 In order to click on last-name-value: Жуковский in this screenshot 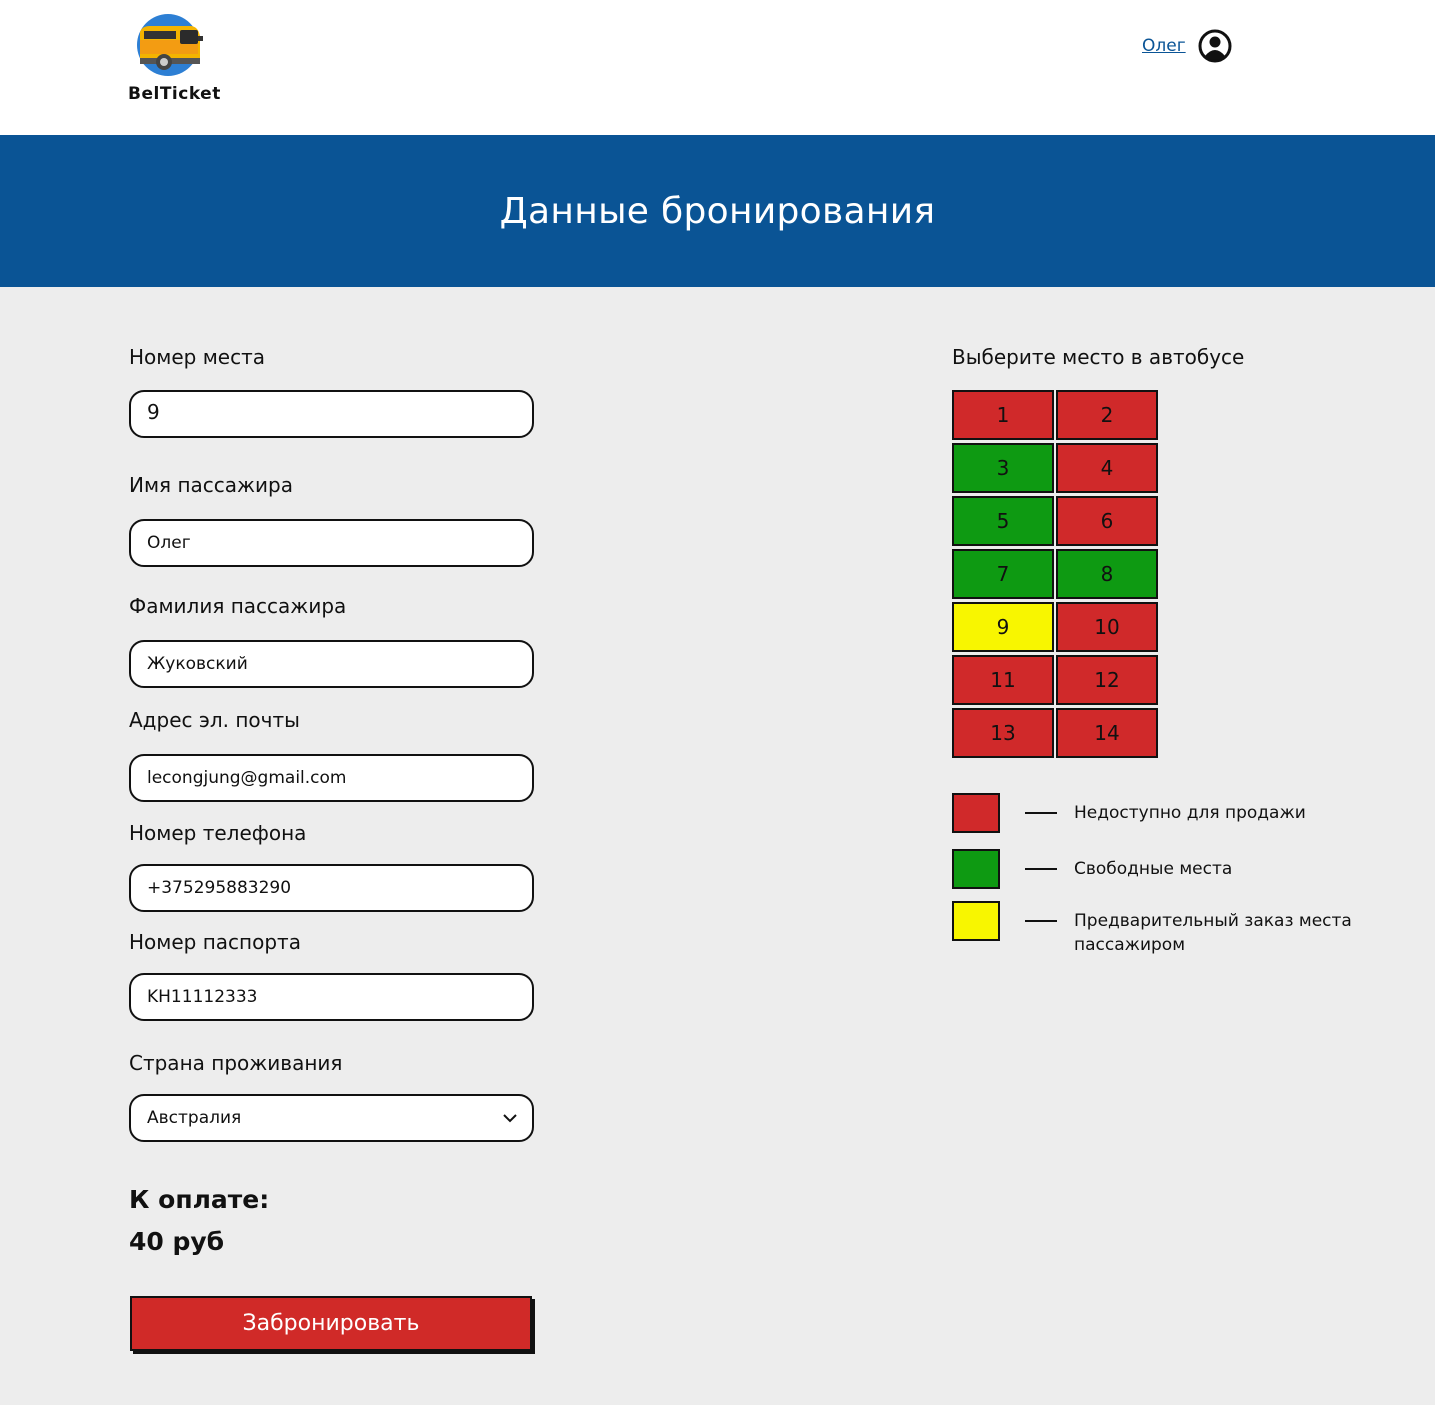, I will do `click(197, 664)`.